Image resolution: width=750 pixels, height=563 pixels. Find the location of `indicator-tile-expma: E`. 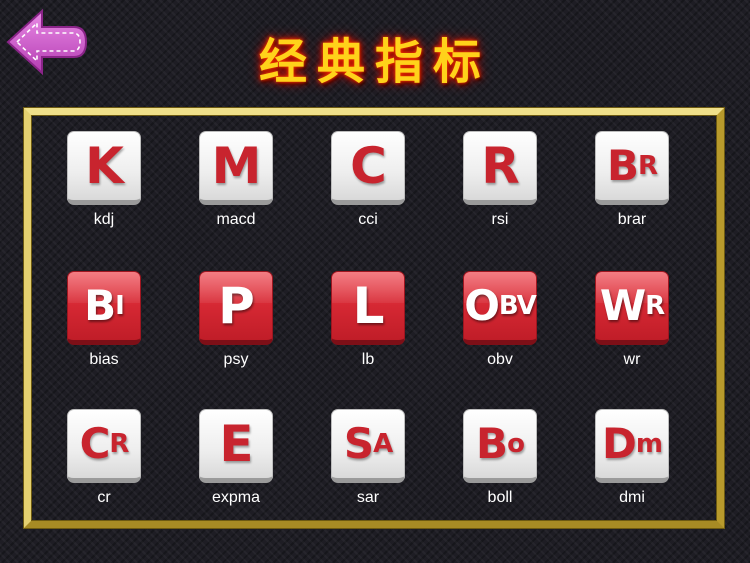

indicator-tile-expma: E is located at coordinates (236, 446).